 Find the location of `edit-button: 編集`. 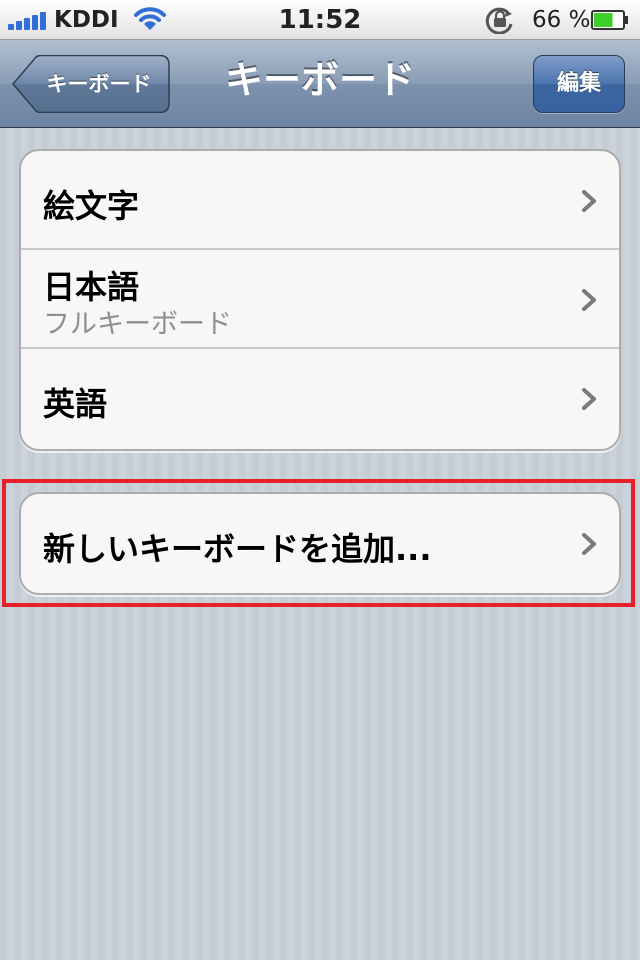

edit-button: 編集 is located at coordinates (579, 84).